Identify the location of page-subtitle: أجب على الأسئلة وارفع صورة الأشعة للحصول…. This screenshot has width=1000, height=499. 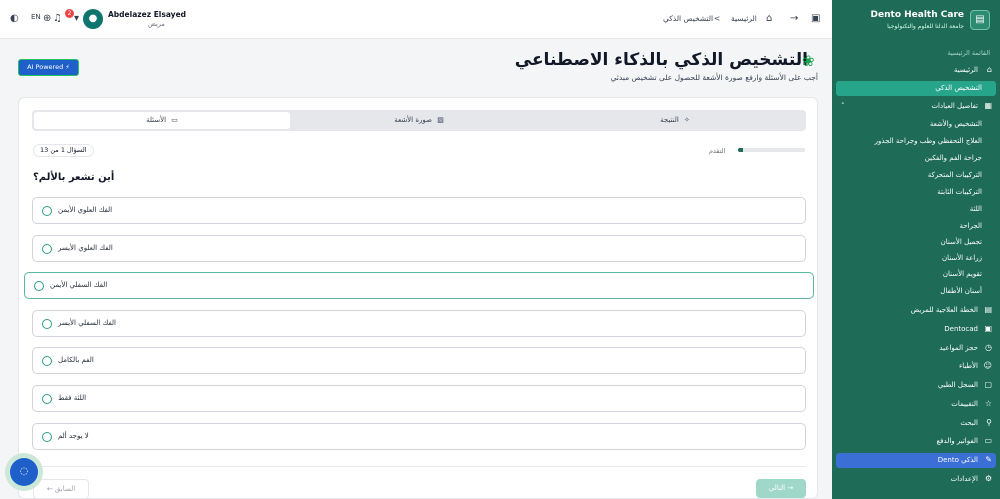
(714, 77).